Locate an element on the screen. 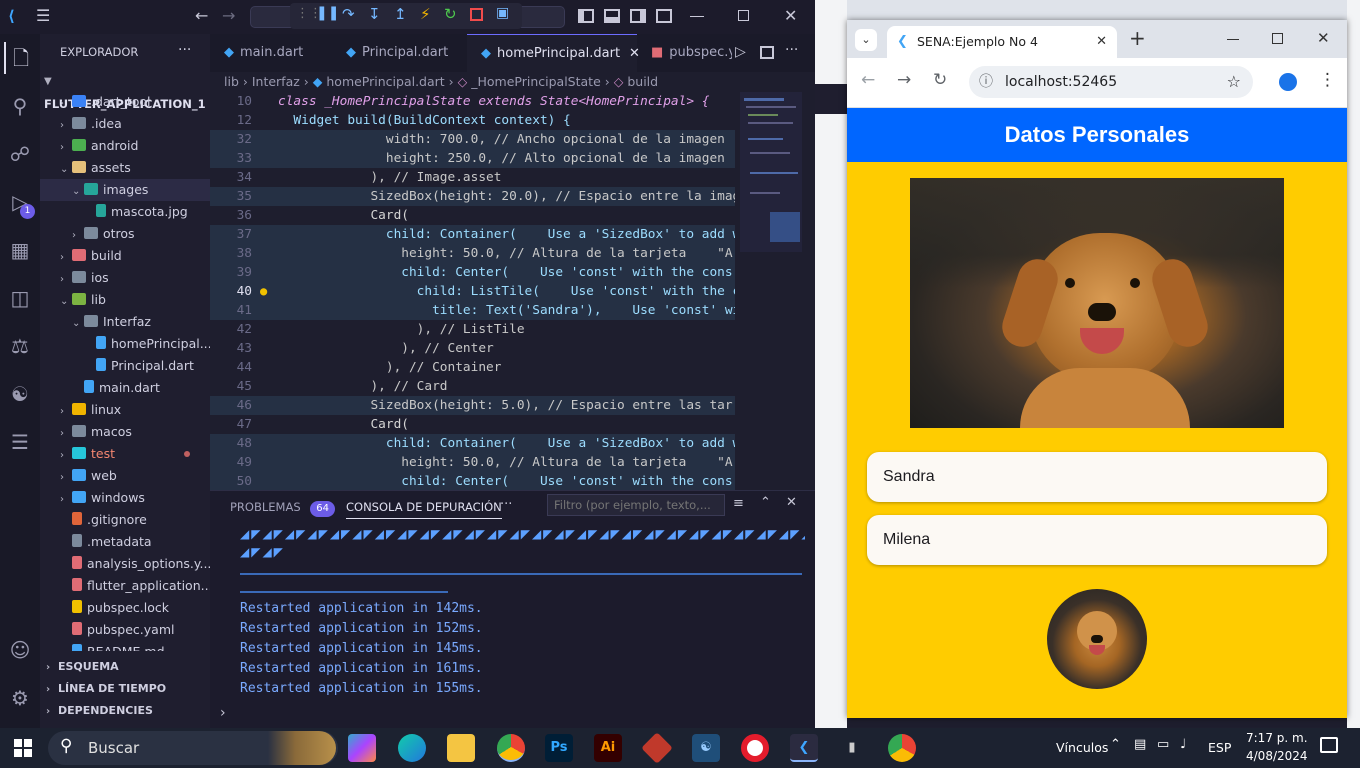 The height and width of the screenshot is (768, 1360). display-icon: ▭ is located at coordinates (1163, 744).